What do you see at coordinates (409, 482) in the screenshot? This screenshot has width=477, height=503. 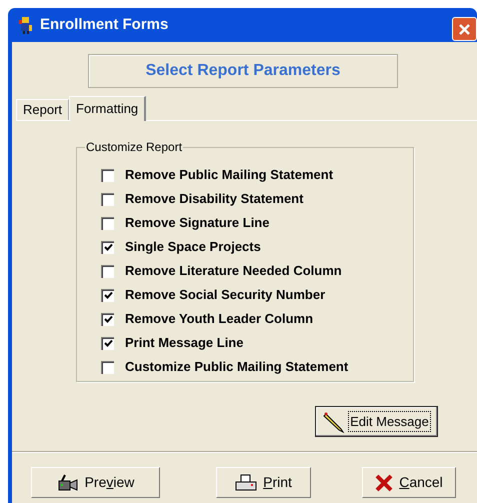 I see `cancel-button: Cancel` at bounding box center [409, 482].